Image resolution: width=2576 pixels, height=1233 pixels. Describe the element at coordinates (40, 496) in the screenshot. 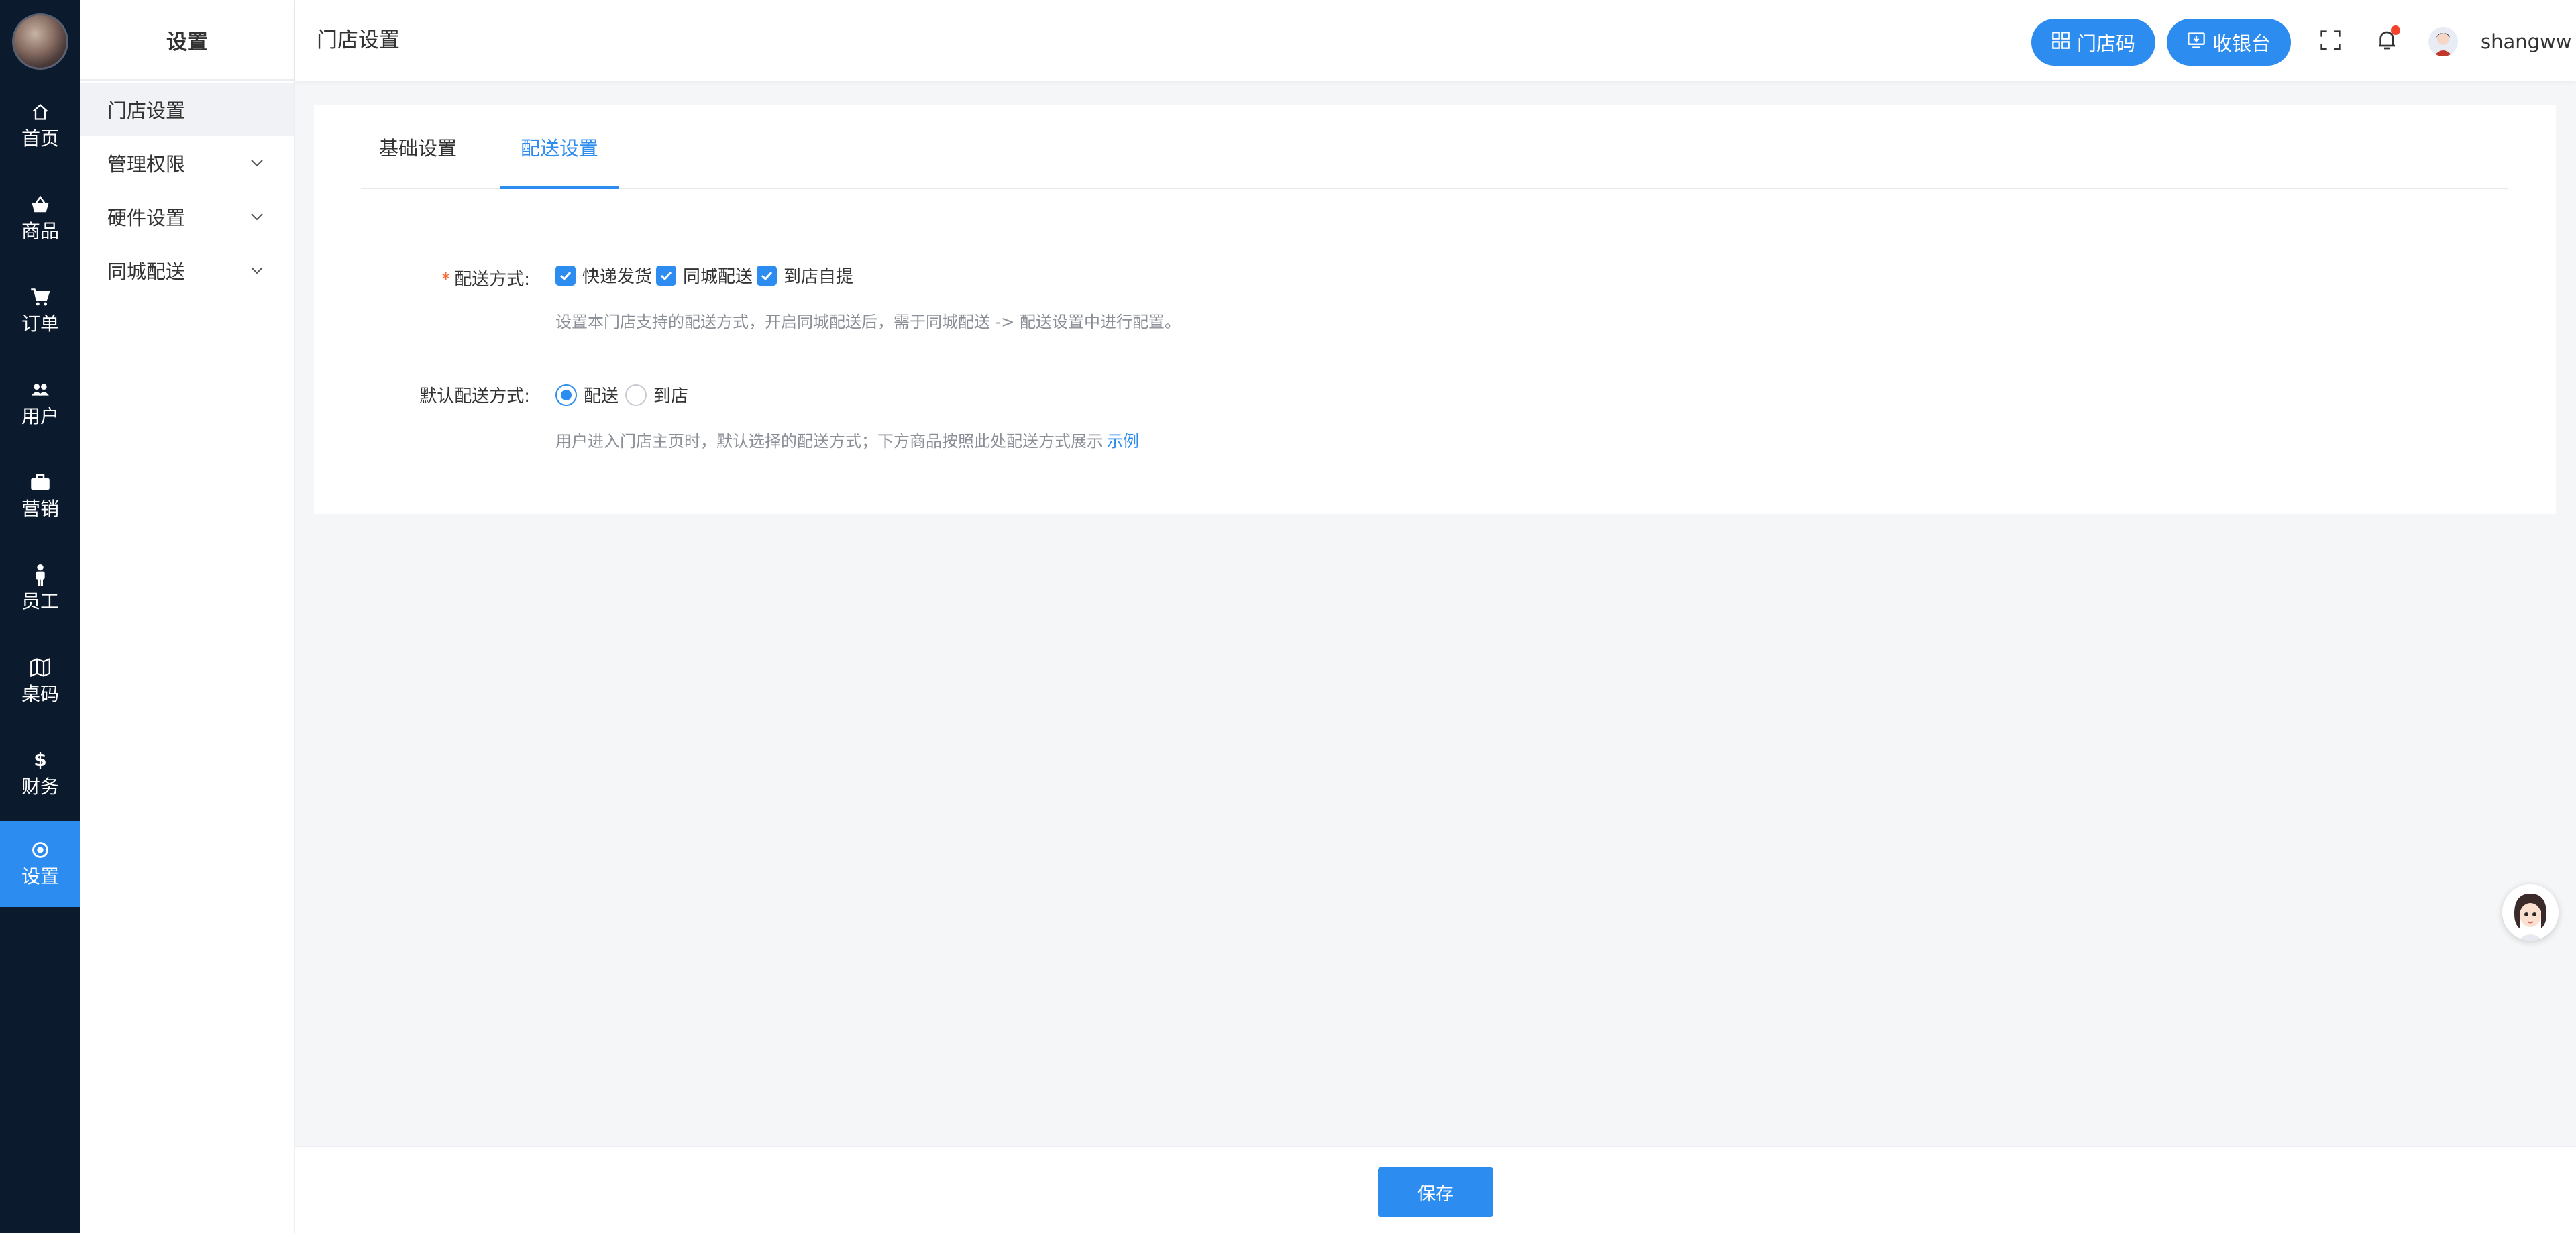

I see `nav-marketing: 营销` at that location.